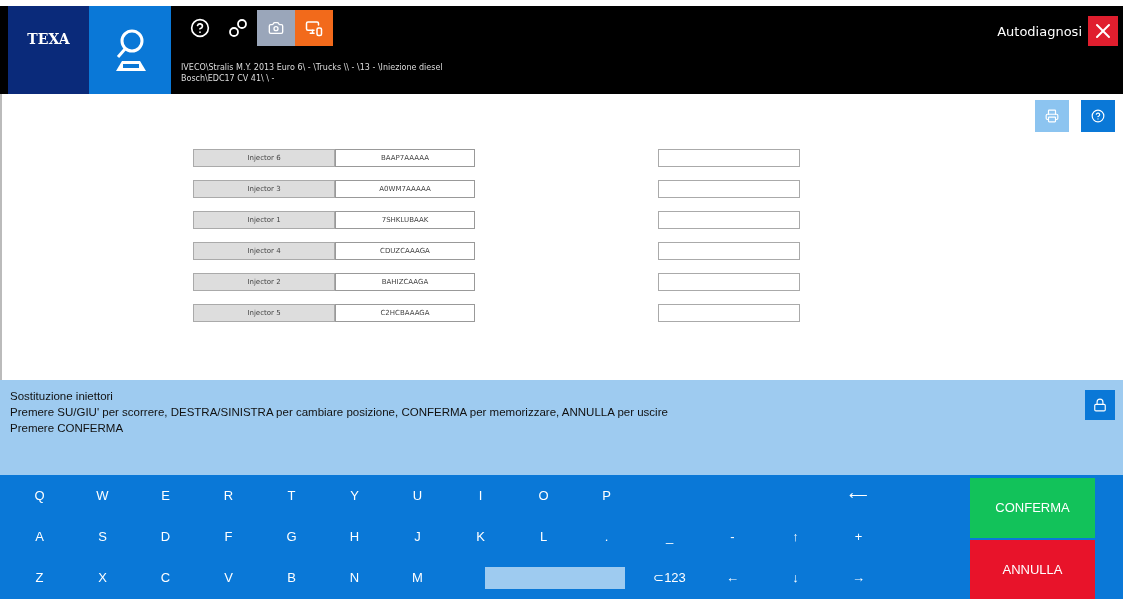  I want to click on lock-icon, so click(1100, 405).